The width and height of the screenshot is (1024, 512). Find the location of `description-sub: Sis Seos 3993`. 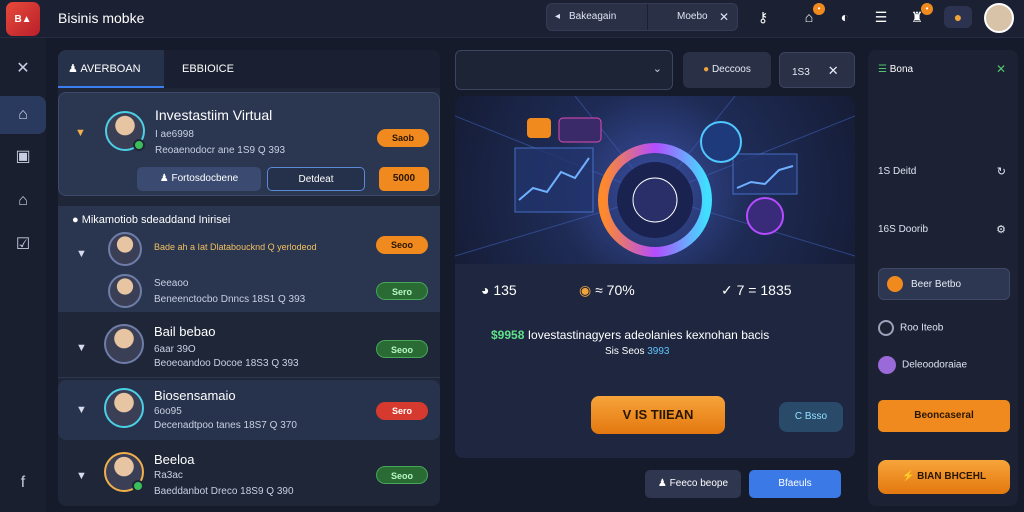

description-sub: Sis Seos 3993 is located at coordinates (637, 351).